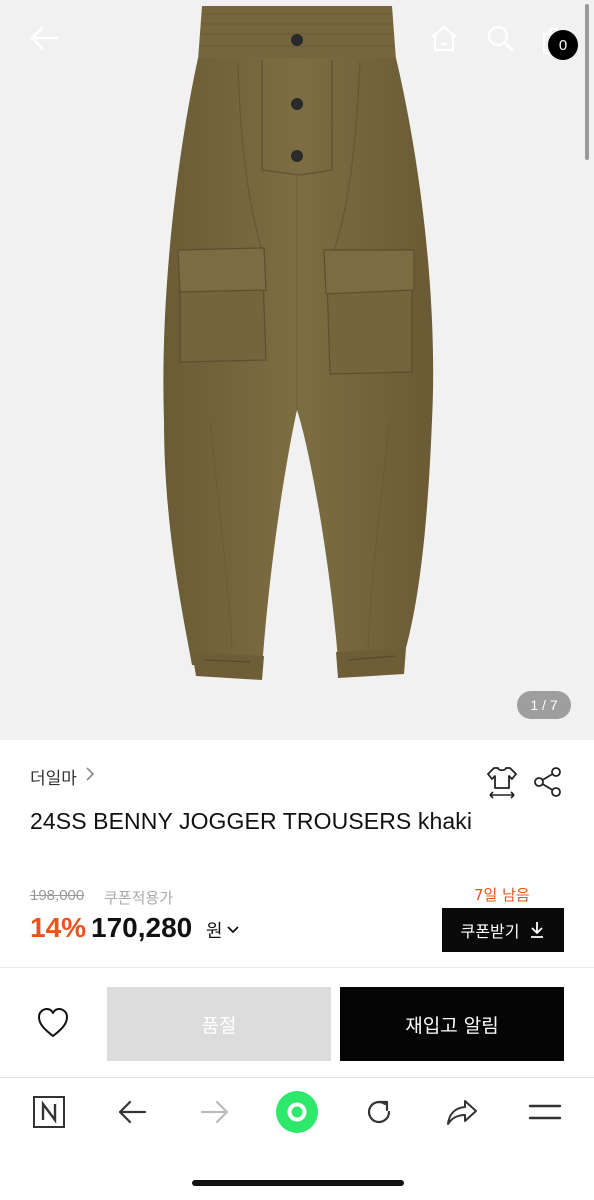  What do you see at coordinates (142, 927) in the screenshot?
I see `sale-price: 170,280` at bounding box center [142, 927].